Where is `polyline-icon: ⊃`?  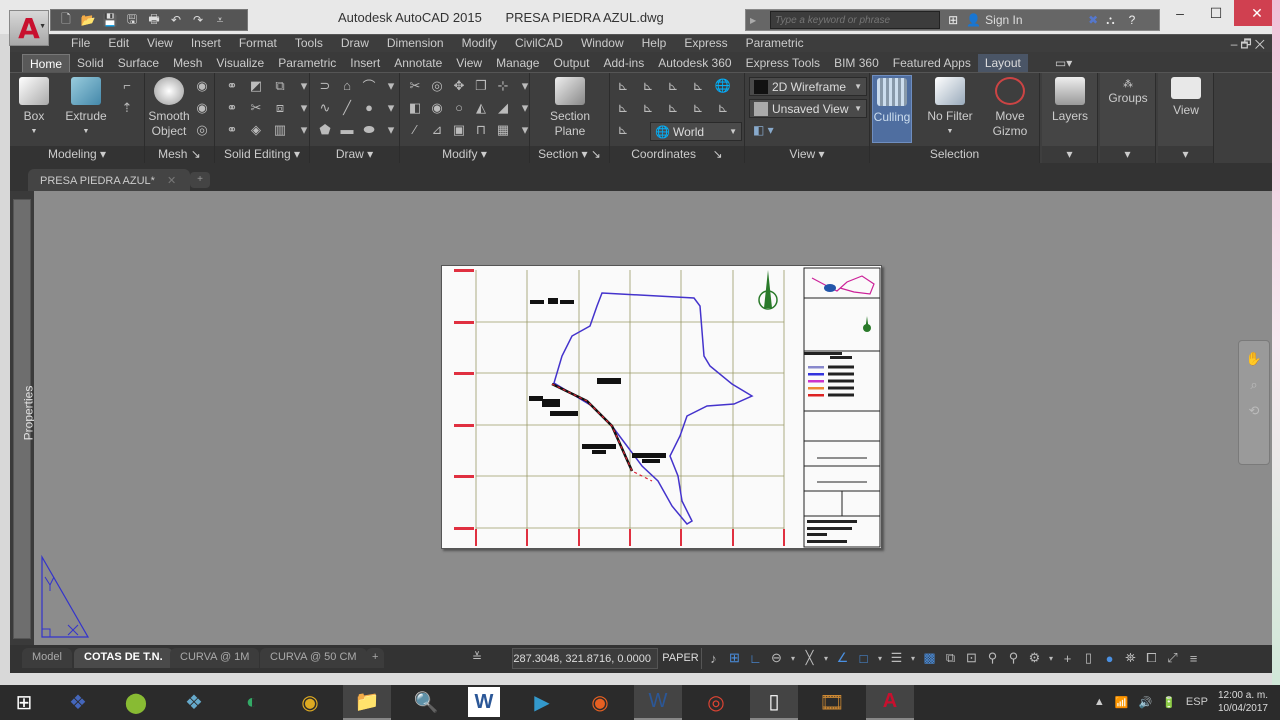 polyline-icon: ⊃ is located at coordinates (325, 85).